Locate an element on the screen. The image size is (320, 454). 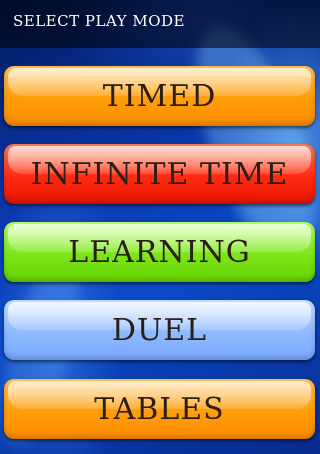
header-bar: SELECT PLAY MODE is located at coordinates (160, 24).